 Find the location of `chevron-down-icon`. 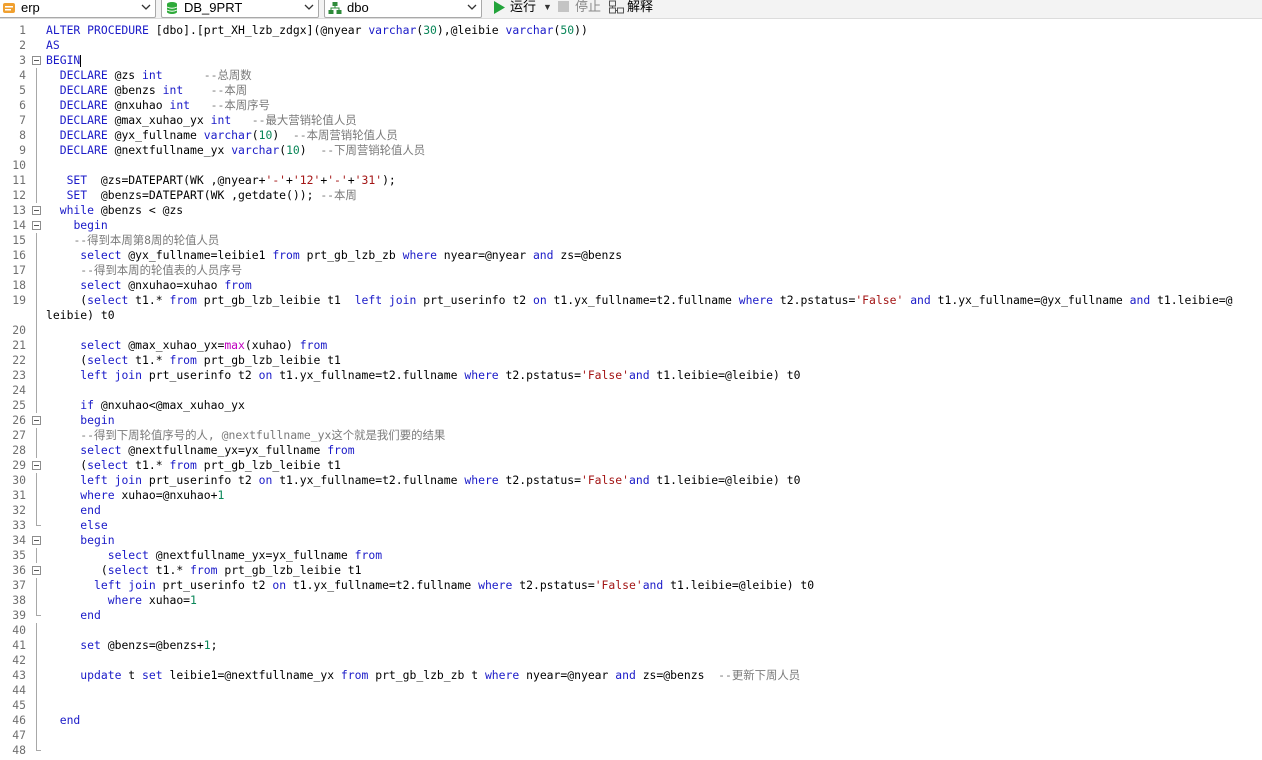

chevron-down-icon is located at coordinates (472, 7).